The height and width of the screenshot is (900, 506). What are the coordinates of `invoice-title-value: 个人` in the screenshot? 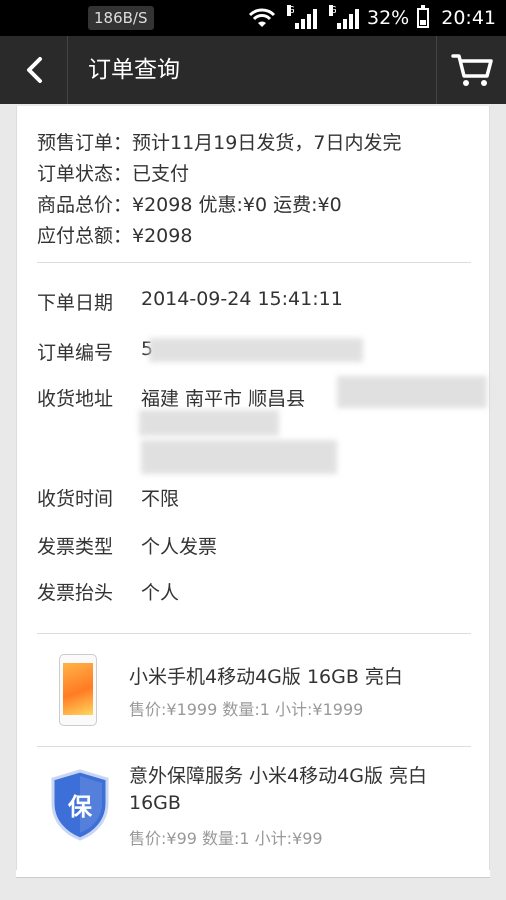 It's located at (160, 593).